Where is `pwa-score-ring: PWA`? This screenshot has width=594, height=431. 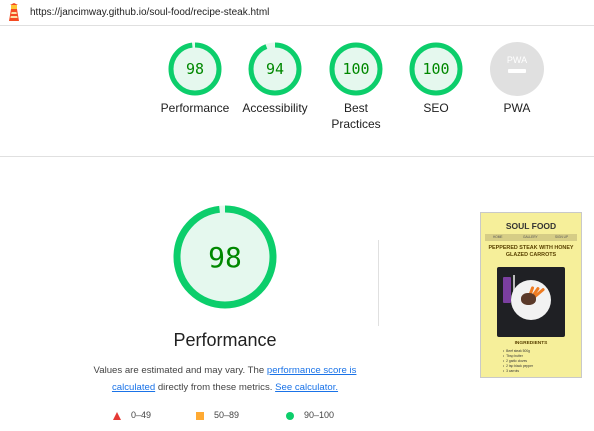 pwa-score-ring: PWA is located at coordinates (517, 69).